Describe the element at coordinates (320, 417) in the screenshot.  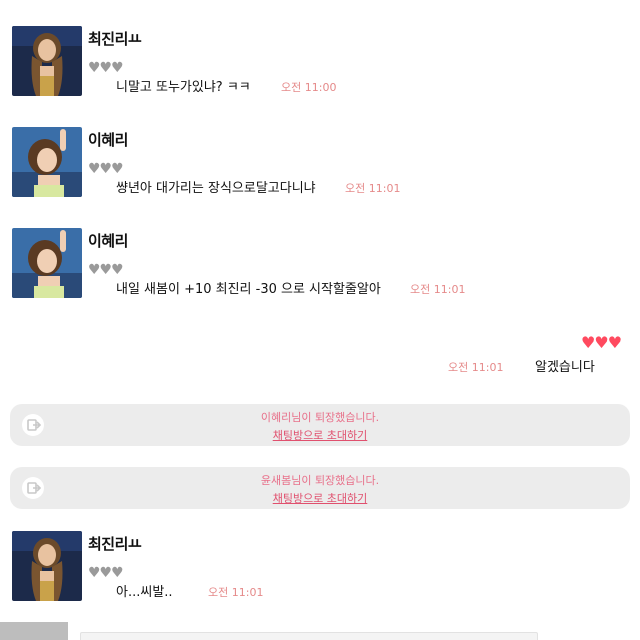
I see `notice-text: 이혜리님이 퇴장했습니다.` at that location.